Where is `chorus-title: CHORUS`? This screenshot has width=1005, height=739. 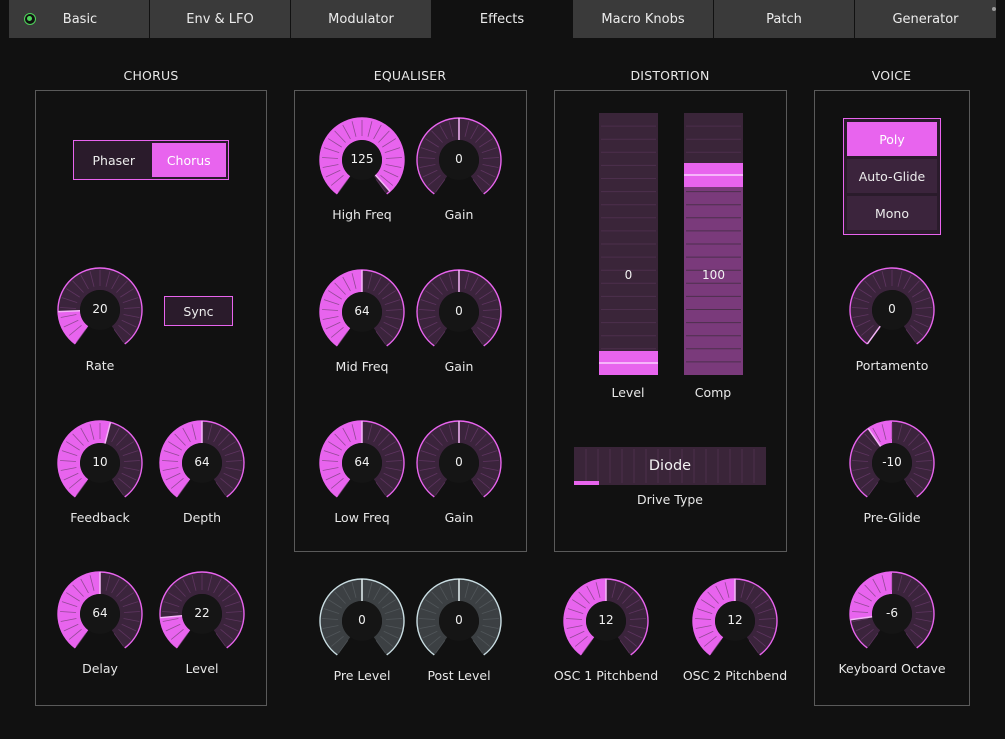
chorus-title: CHORUS is located at coordinates (151, 75).